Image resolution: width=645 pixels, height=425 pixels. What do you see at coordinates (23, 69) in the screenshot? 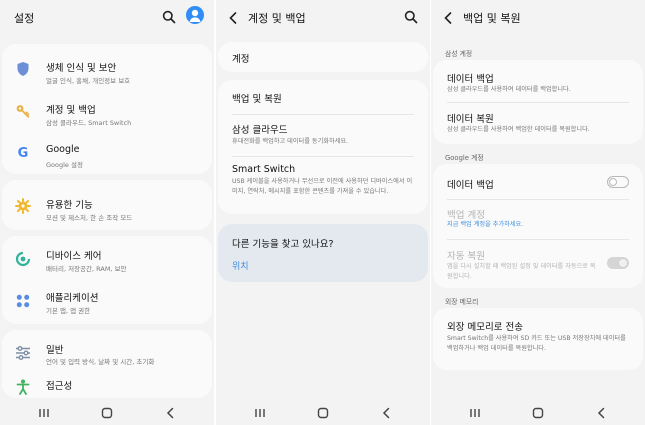
I see `shield-icon` at bounding box center [23, 69].